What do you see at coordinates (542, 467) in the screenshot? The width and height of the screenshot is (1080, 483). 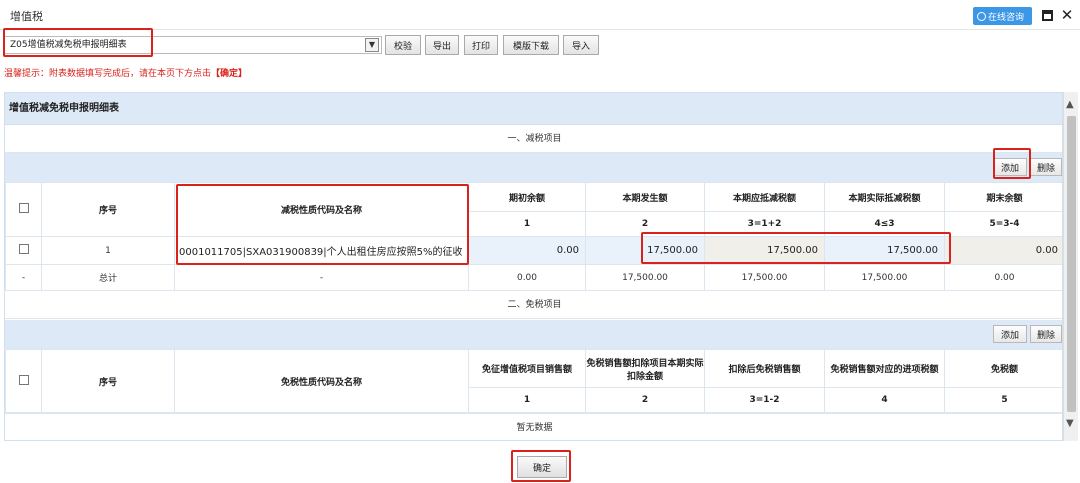 I see `confirm-button: 确定` at bounding box center [542, 467].